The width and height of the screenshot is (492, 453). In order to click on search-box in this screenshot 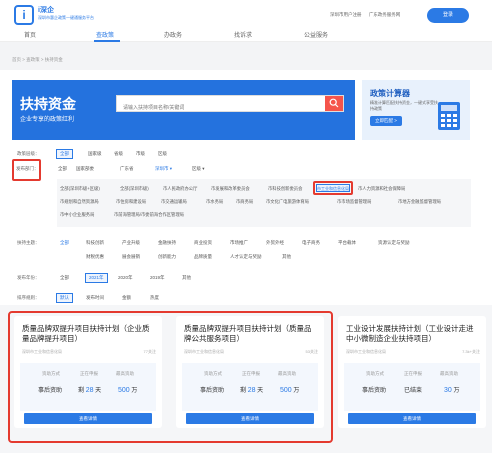, I will do `click(230, 105)`.